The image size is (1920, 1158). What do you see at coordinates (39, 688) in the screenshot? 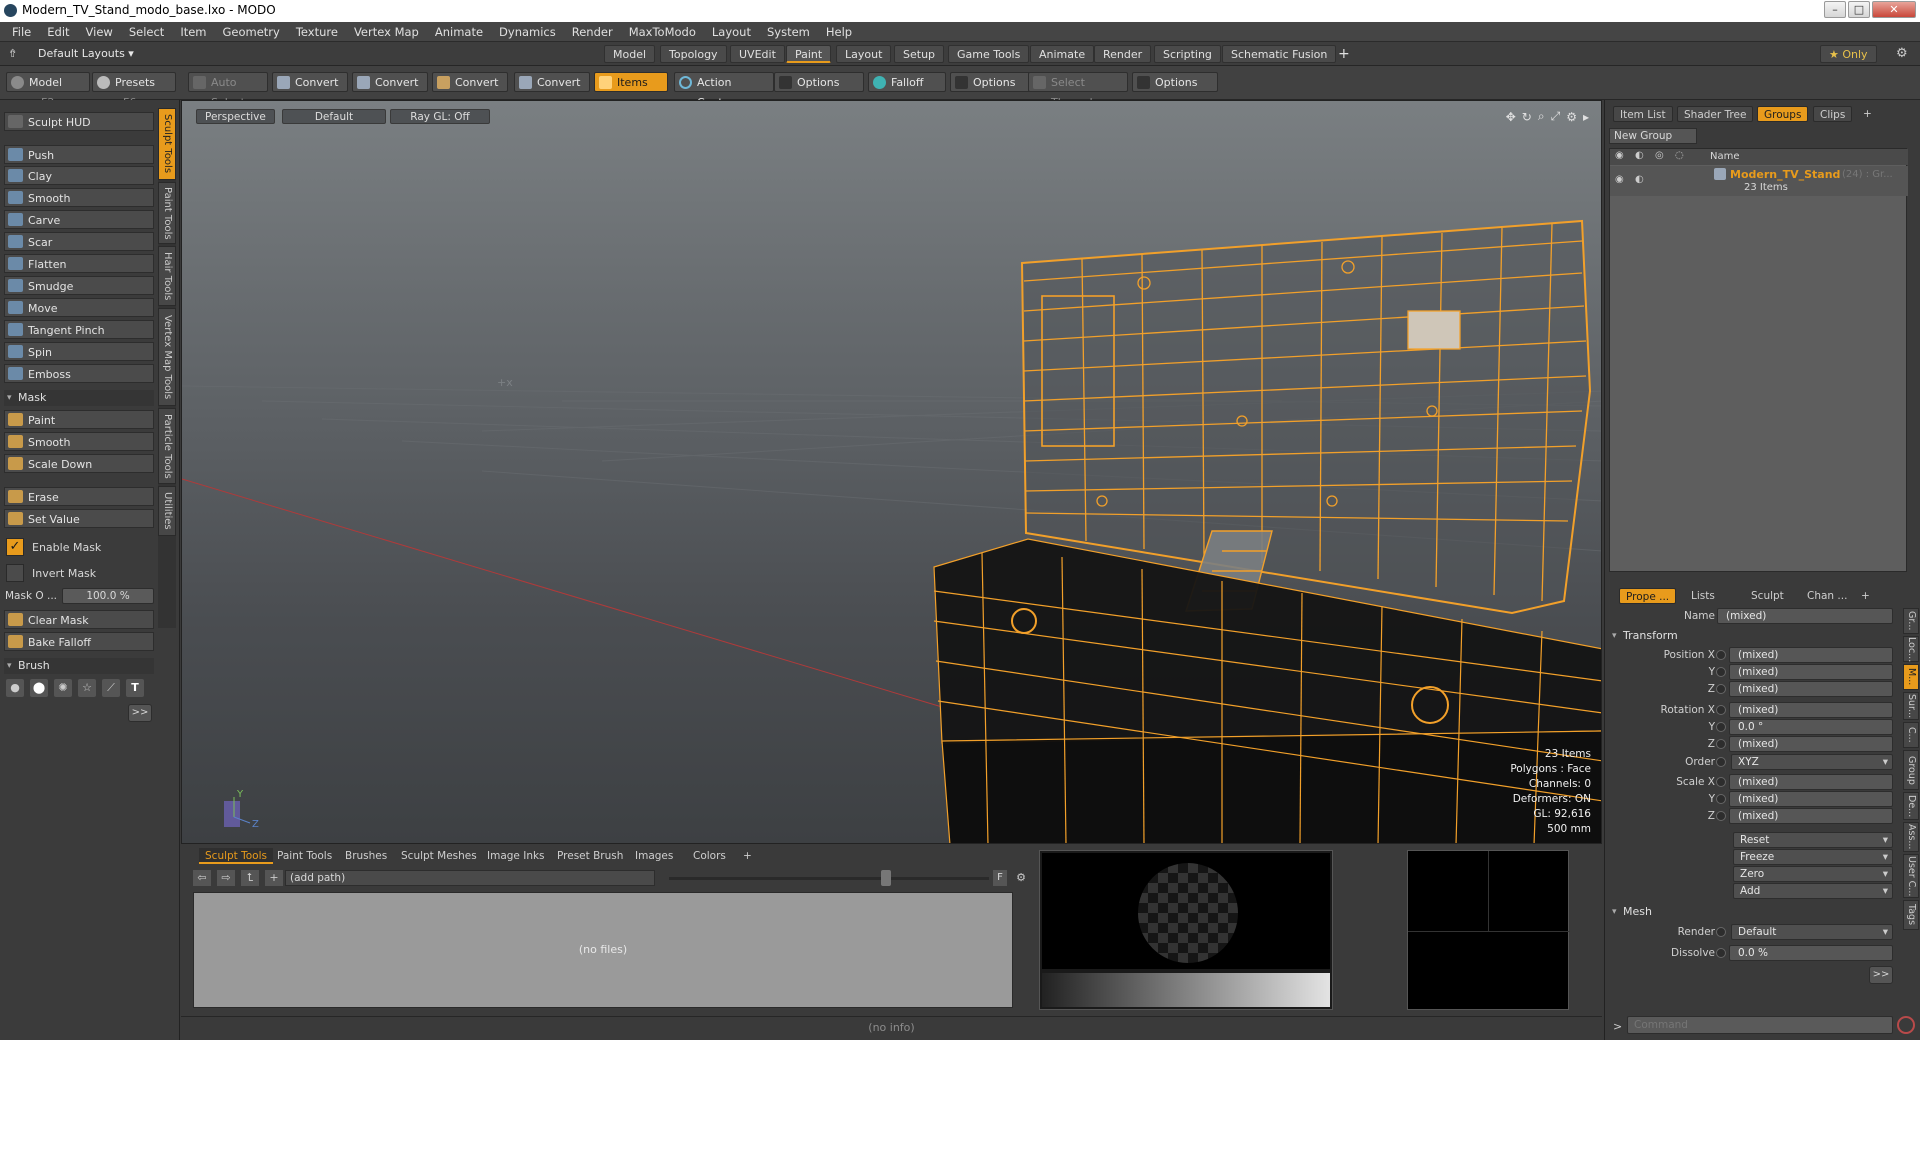
I see `hard-brush-icon: ⬤` at bounding box center [39, 688].